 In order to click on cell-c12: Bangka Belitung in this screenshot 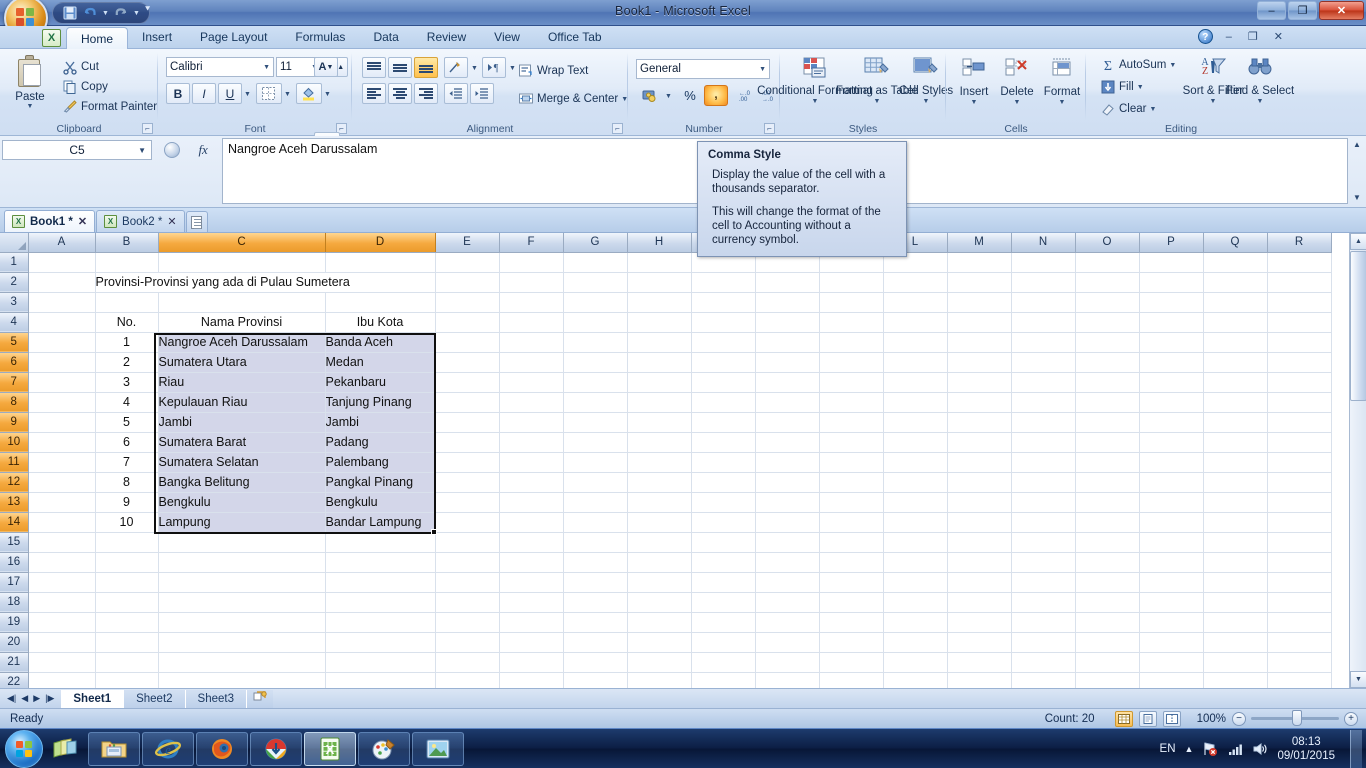, I will do `click(242, 482)`.